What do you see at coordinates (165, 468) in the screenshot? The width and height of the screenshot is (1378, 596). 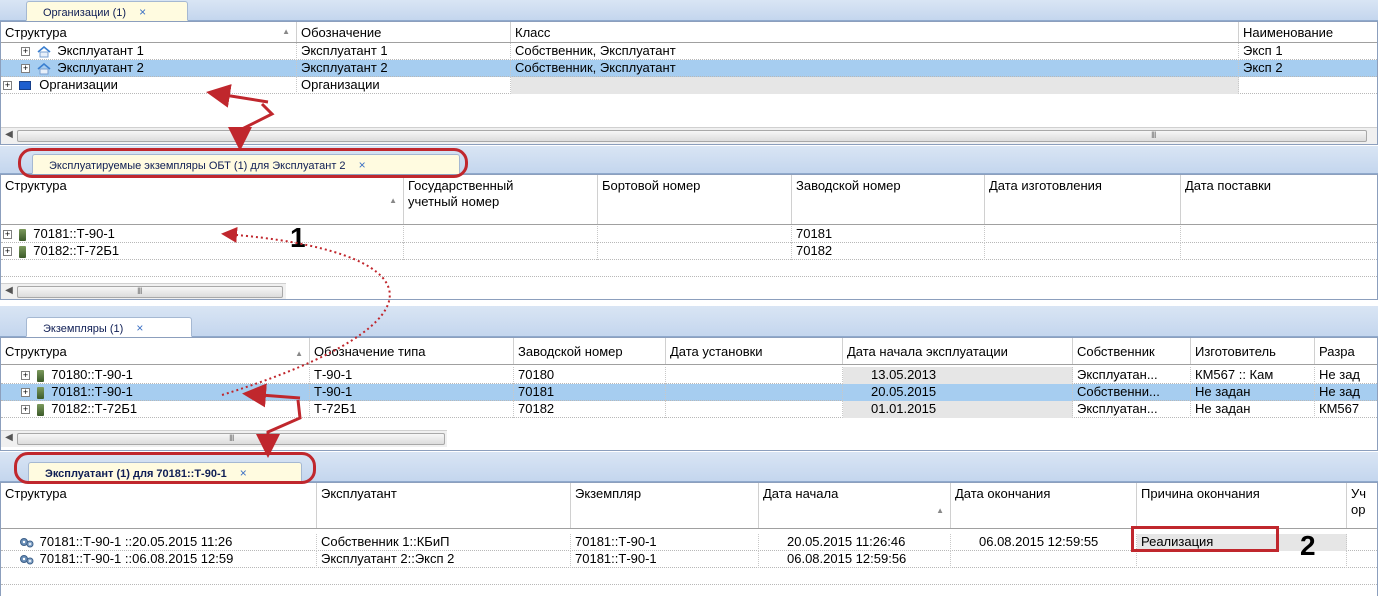 I see `tab-highlight-ellipse` at bounding box center [165, 468].